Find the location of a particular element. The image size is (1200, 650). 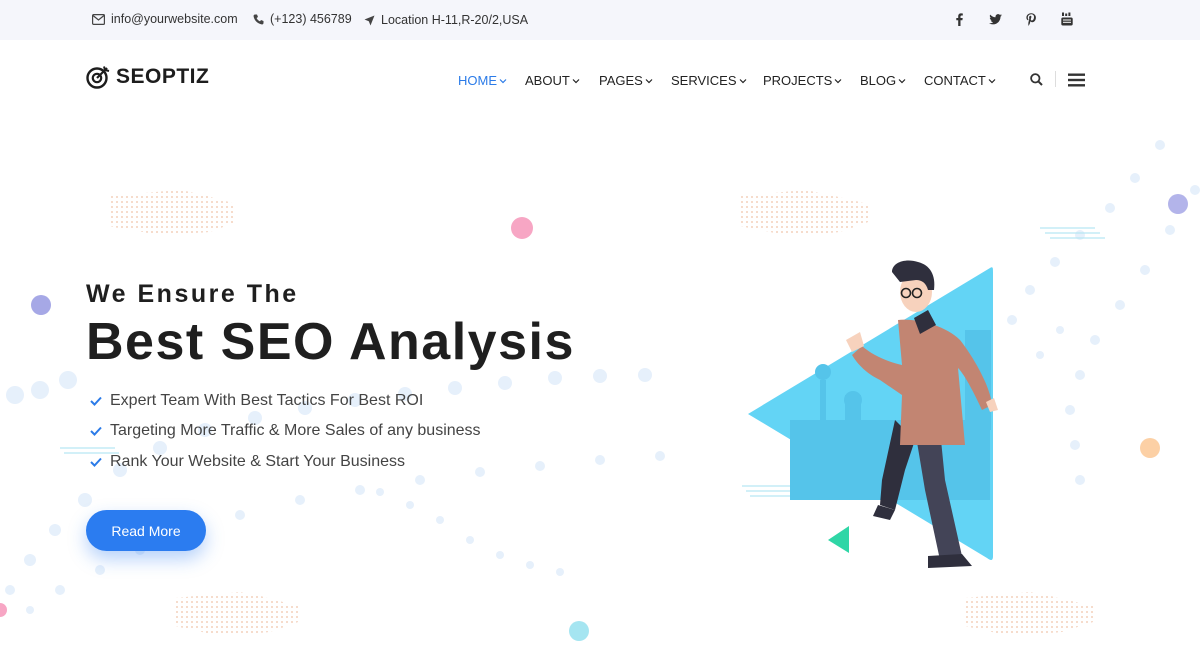

feature-list-item: Rank Your Website & Start Your Business is located at coordinates (247, 462).